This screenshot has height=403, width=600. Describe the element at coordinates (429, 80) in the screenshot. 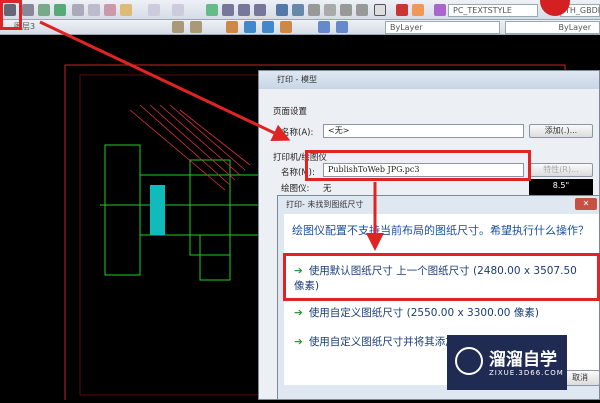

I see `print-dialog-title: 打印 - 模型` at that location.